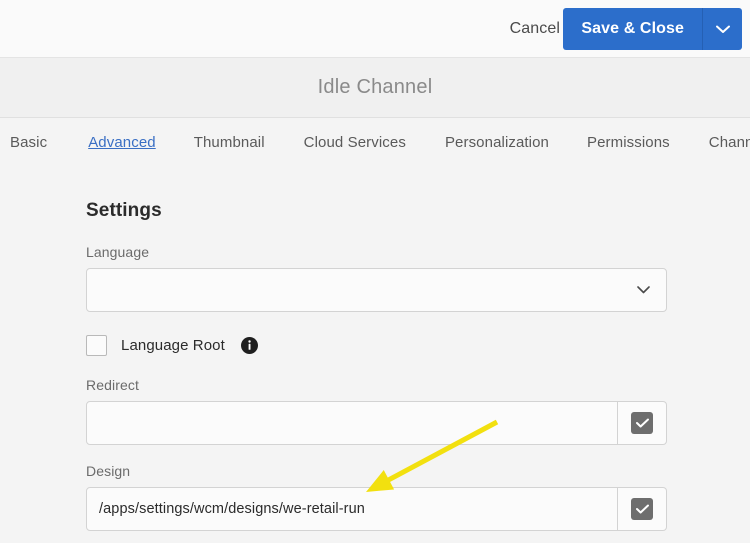 Image resolution: width=750 pixels, height=543 pixels. I want to click on design-toggle-button, so click(642, 509).